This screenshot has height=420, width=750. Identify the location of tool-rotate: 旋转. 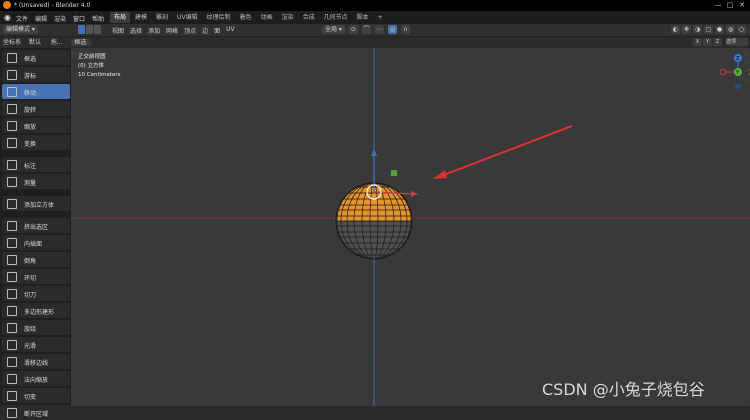
(36, 108).